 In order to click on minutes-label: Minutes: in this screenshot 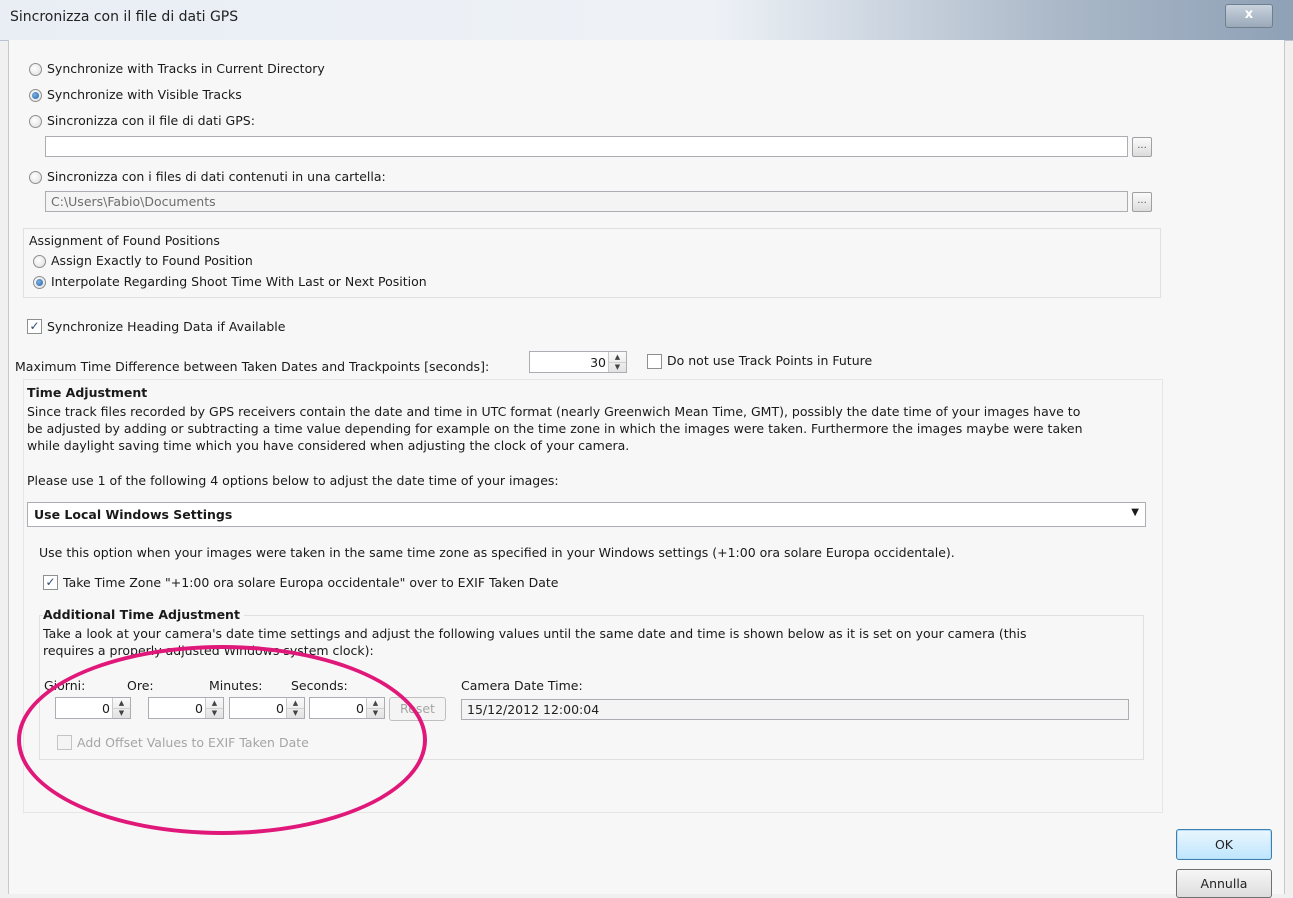, I will do `click(236, 685)`.